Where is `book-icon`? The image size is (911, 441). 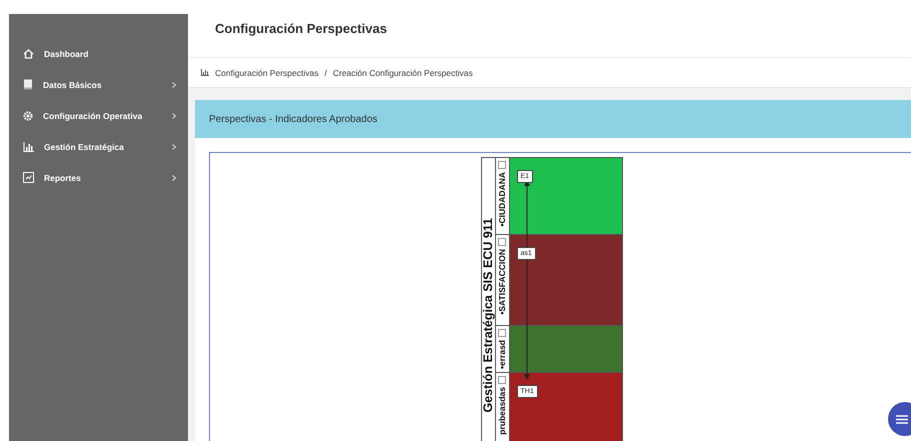
book-icon is located at coordinates (28, 84).